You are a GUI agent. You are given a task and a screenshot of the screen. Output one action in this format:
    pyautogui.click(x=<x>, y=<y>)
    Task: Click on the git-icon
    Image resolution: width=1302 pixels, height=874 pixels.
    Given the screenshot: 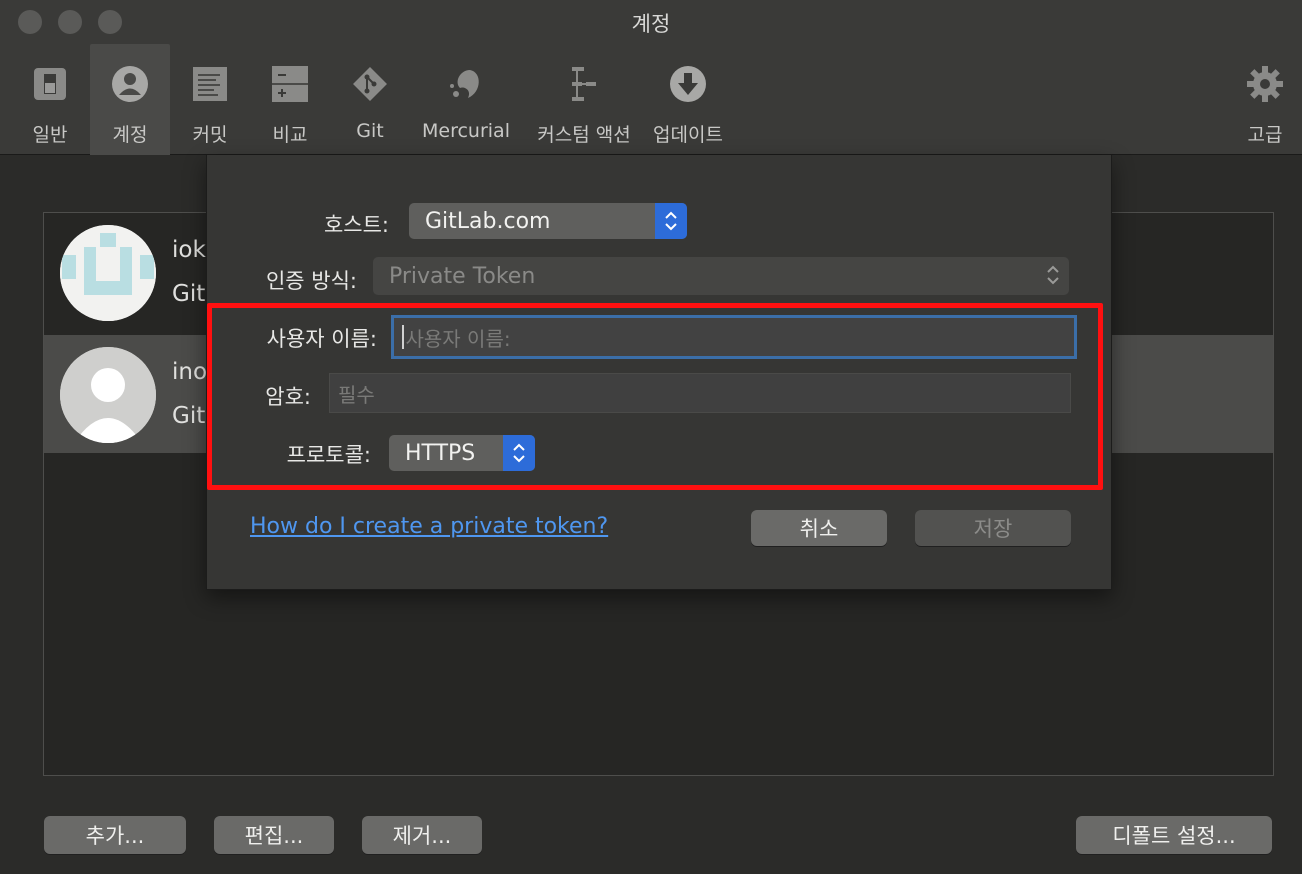 What is the action you would take?
    pyautogui.click(x=370, y=84)
    